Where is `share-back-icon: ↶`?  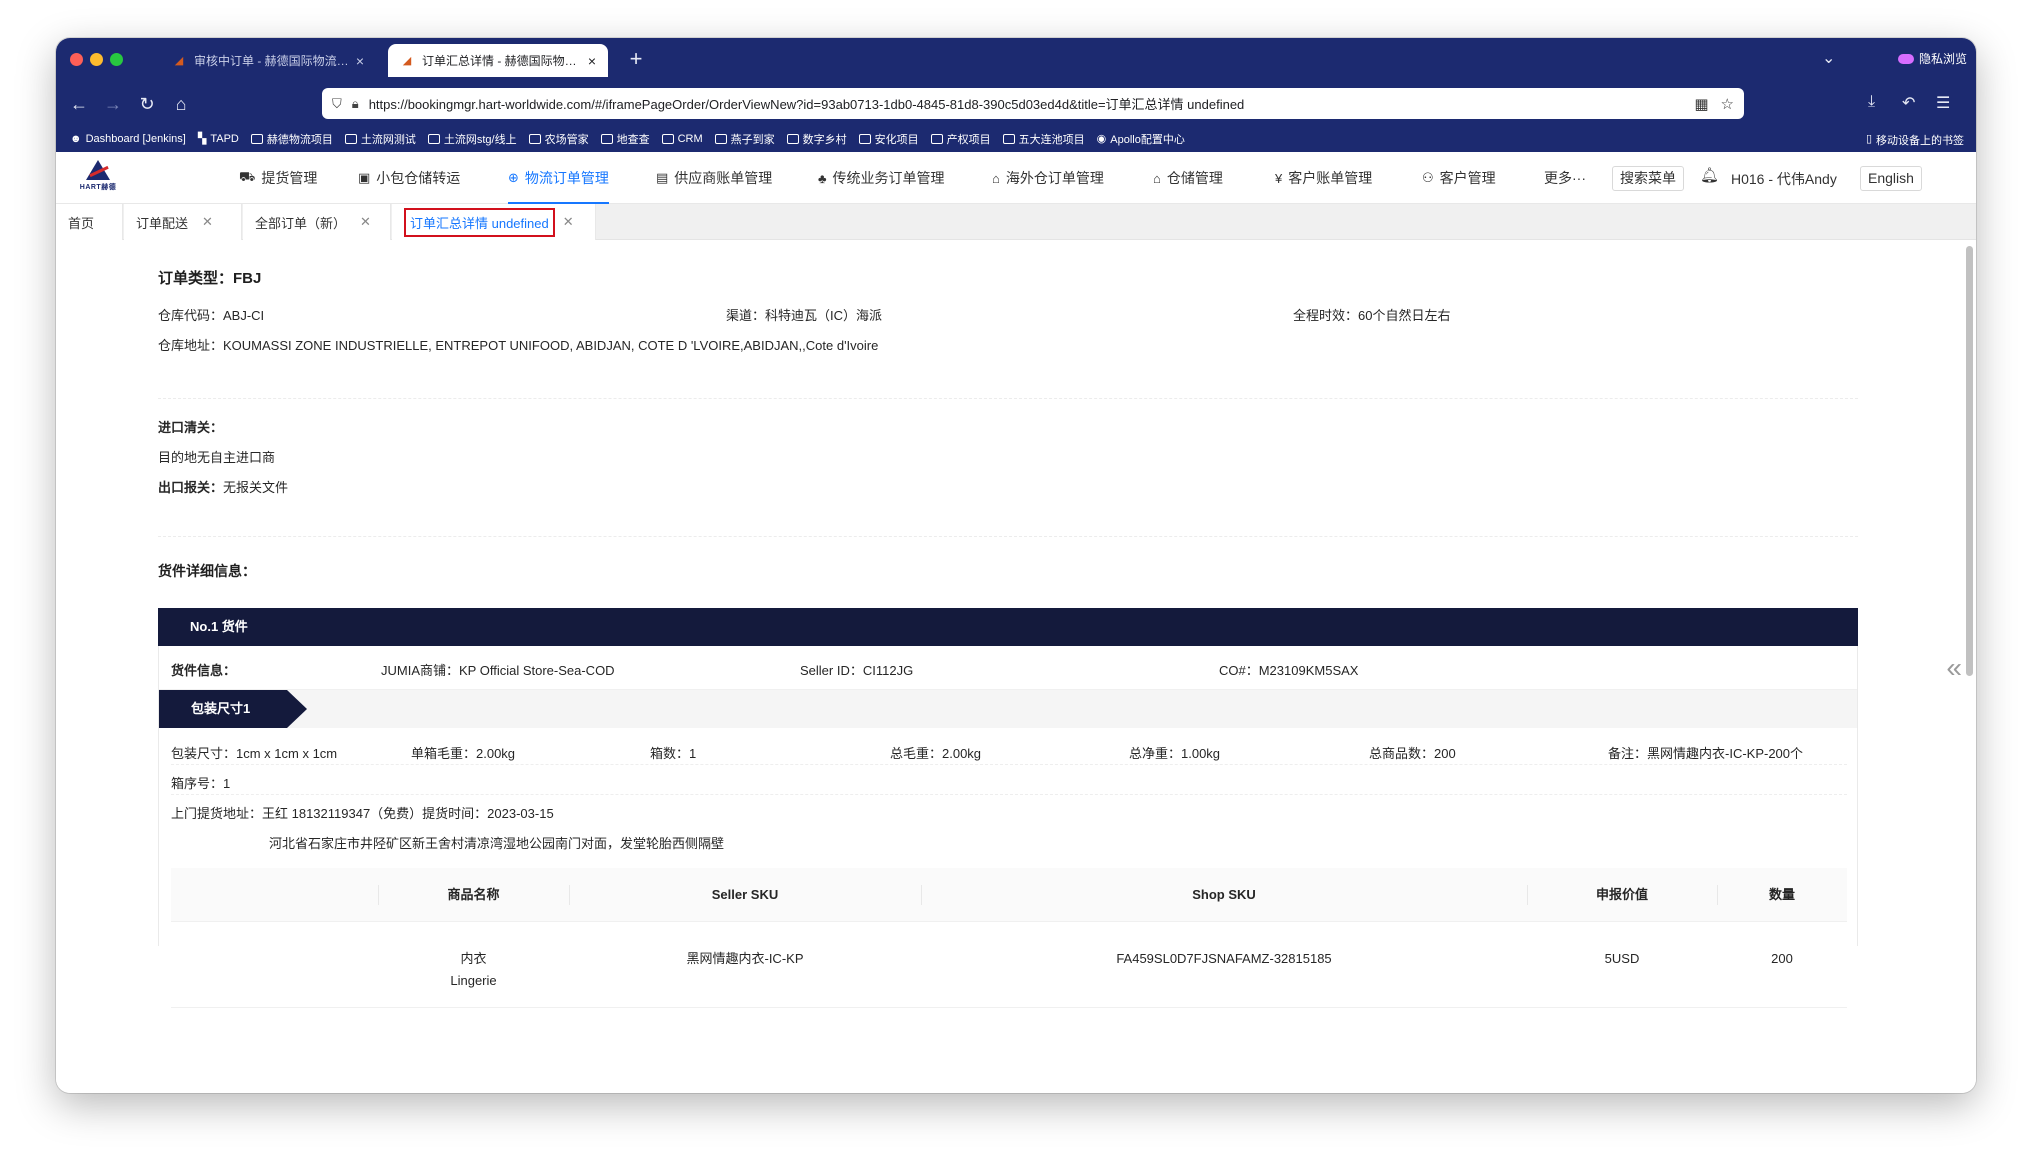 share-back-icon: ↶ is located at coordinates (1908, 103).